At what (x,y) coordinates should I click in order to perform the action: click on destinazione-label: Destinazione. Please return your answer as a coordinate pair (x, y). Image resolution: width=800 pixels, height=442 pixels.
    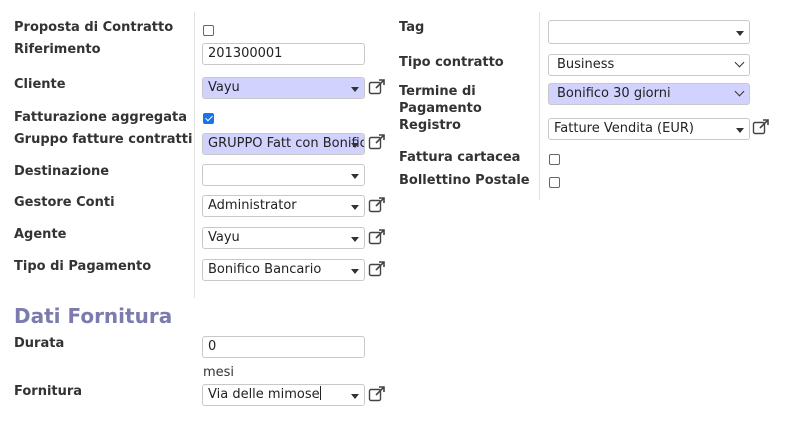
    Looking at the image, I should click on (62, 171).